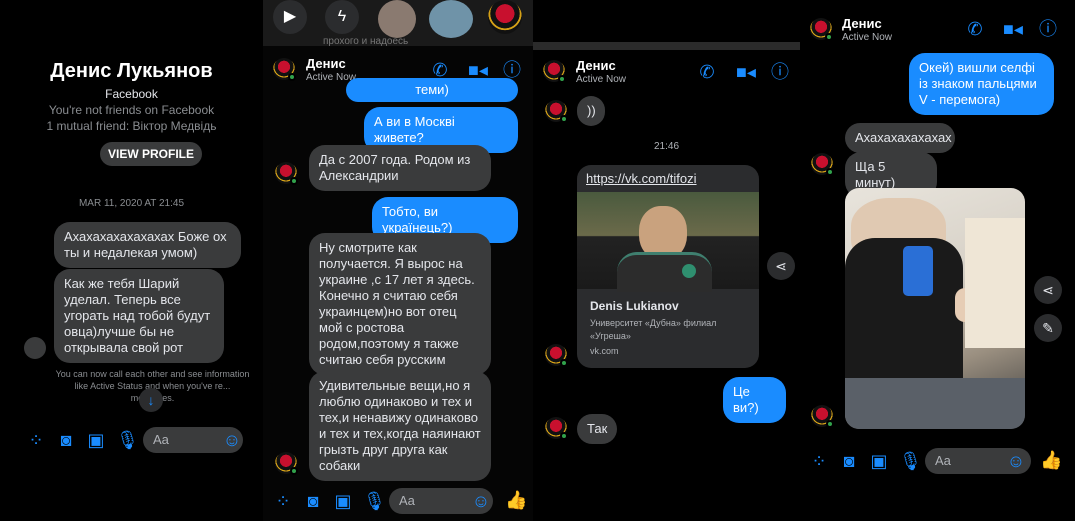 The height and width of the screenshot is (521, 1075). What do you see at coordinates (400, 168) in the screenshot?
I see `message-in: Да с 2007 года. Родом из Александрии` at bounding box center [400, 168].